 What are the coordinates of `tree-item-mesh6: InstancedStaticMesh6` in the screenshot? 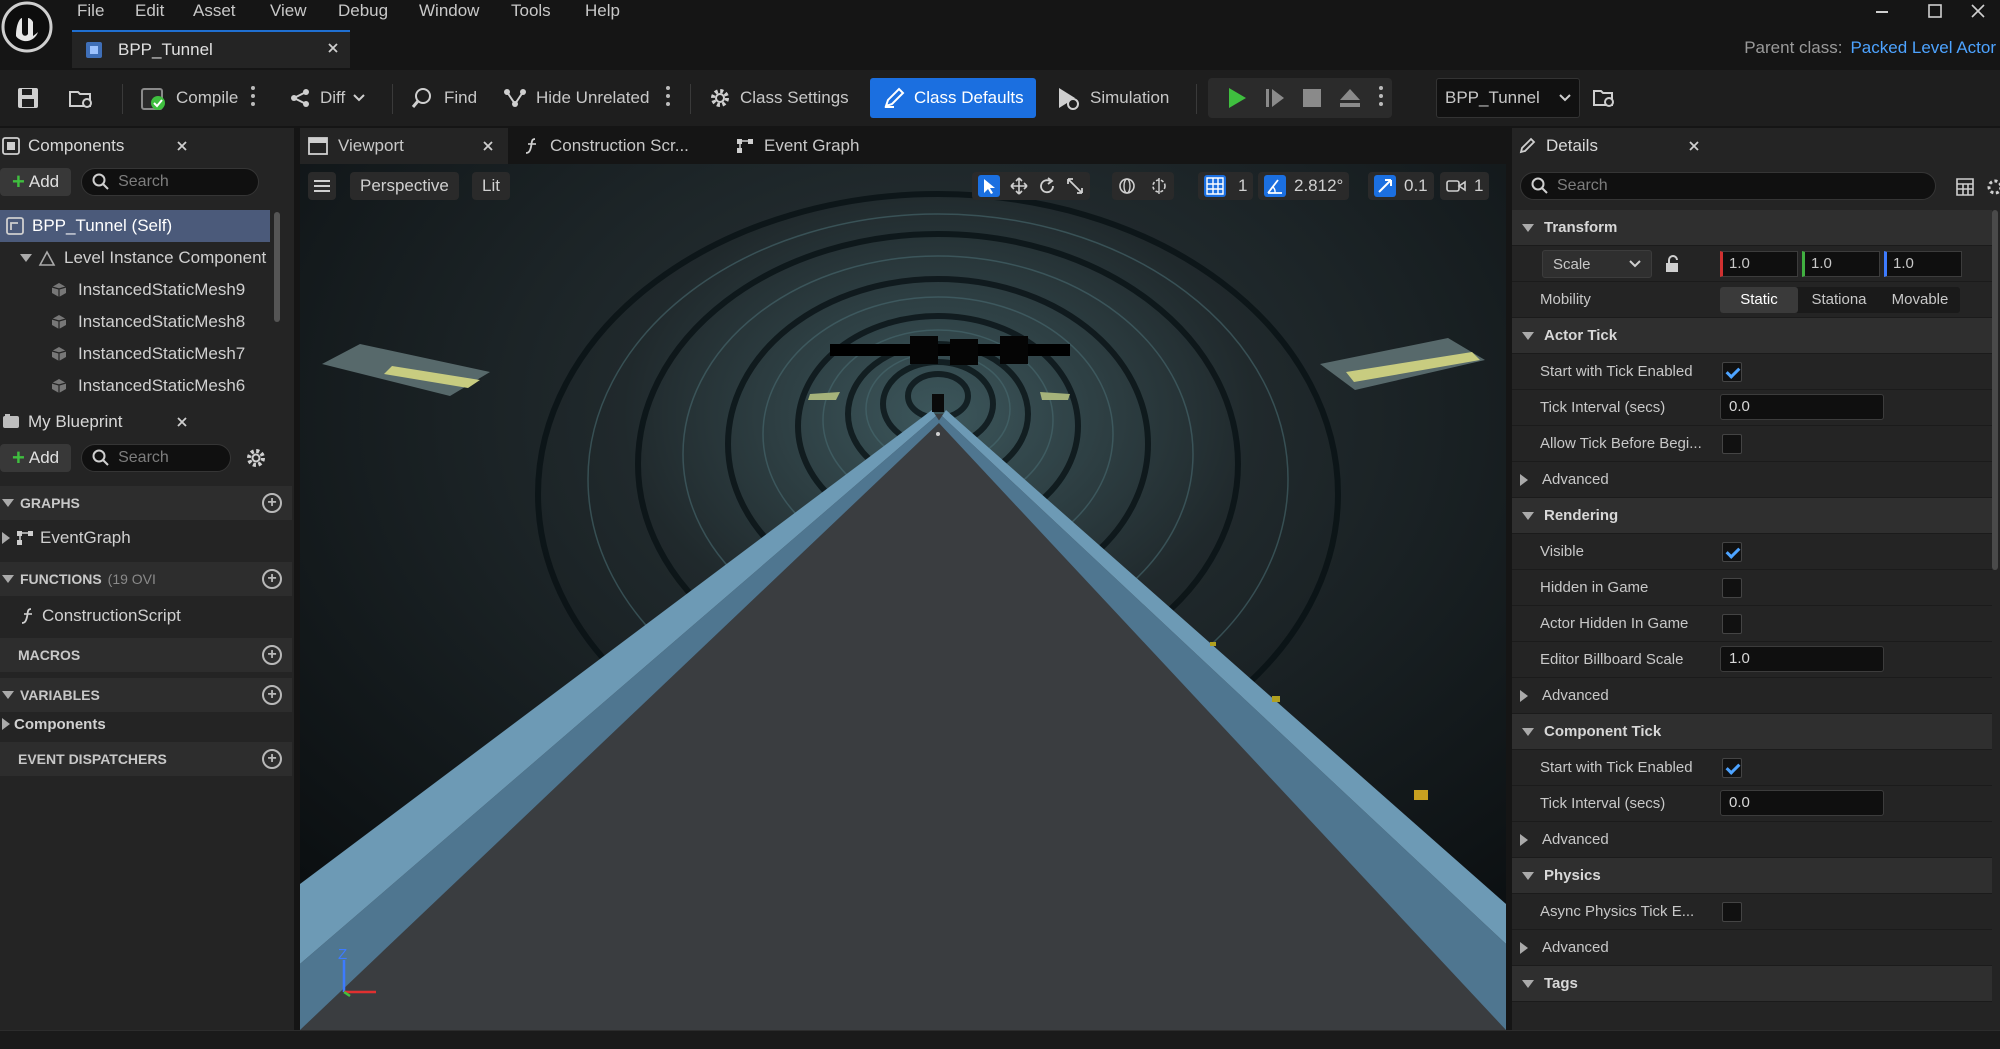 It's located at (135, 386).